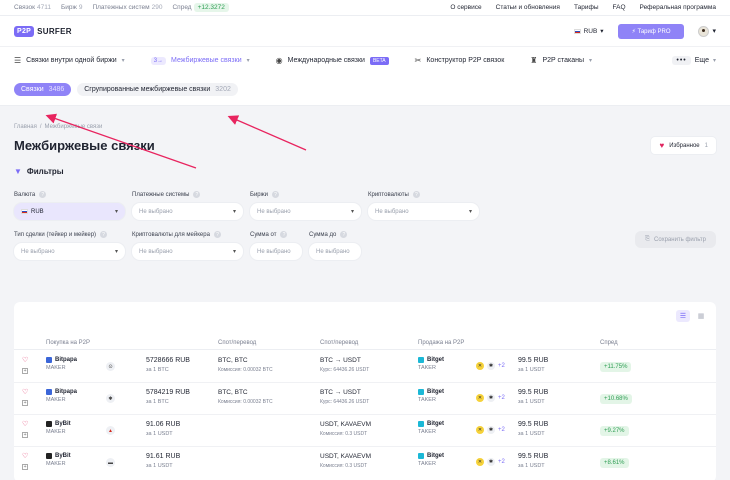 This screenshot has height=480, width=730. What do you see at coordinates (187, 251) in the screenshot?
I see `maker-crypto-select: Не выбрано ▾` at bounding box center [187, 251].